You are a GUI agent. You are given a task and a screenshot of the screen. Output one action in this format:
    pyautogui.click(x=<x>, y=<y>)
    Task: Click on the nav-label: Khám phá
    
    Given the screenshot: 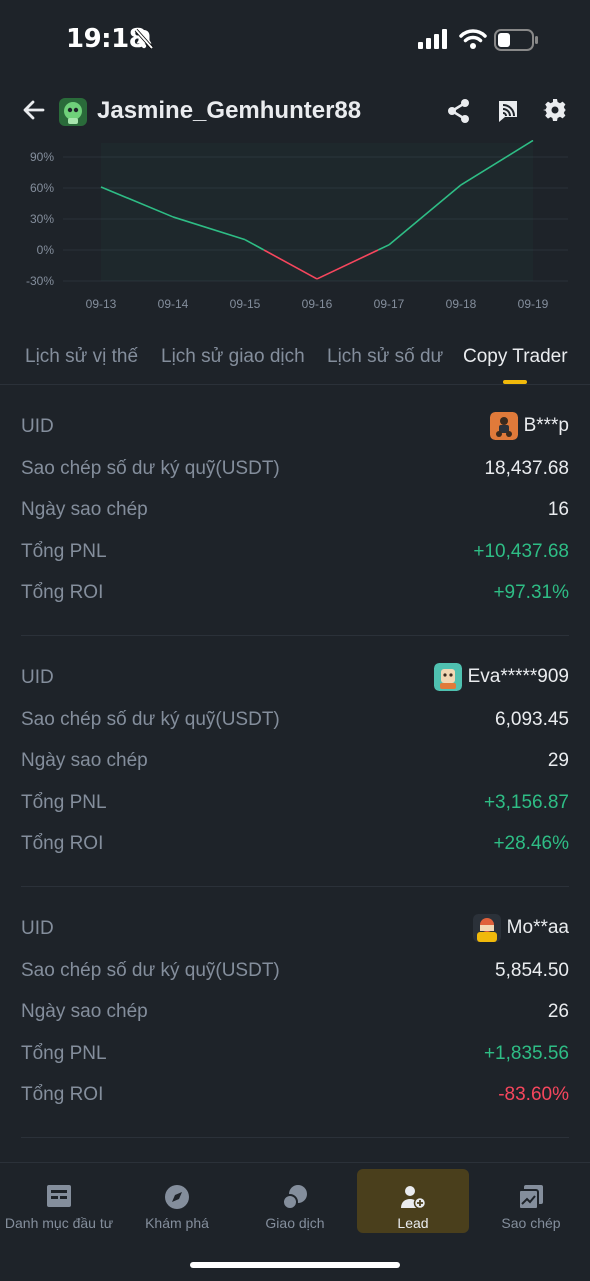 What is the action you would take?
    pyautogui.click(x=177, y=1223)
    